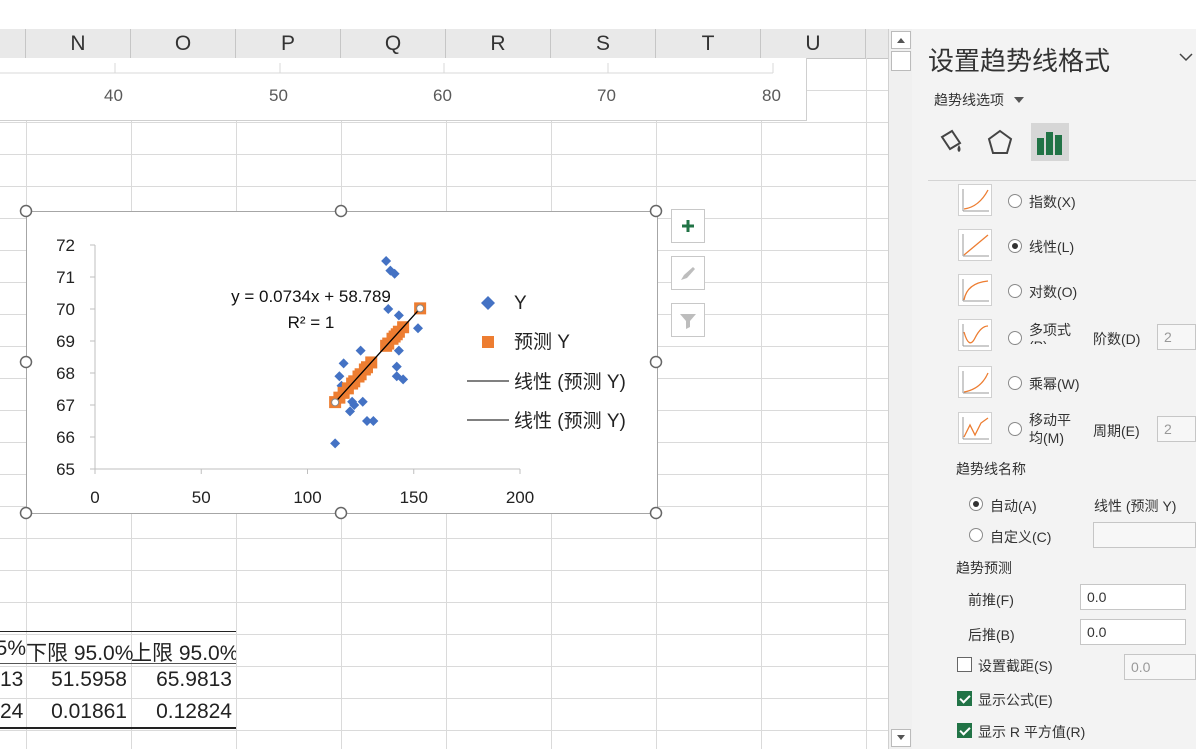 Image resolution: width=1196 pixels, height=751 pixels. What do you see at coordinates (1160, 667) in the screenshot?
I see `intercept-input: 0.0` at bounding box center [1160, 667].